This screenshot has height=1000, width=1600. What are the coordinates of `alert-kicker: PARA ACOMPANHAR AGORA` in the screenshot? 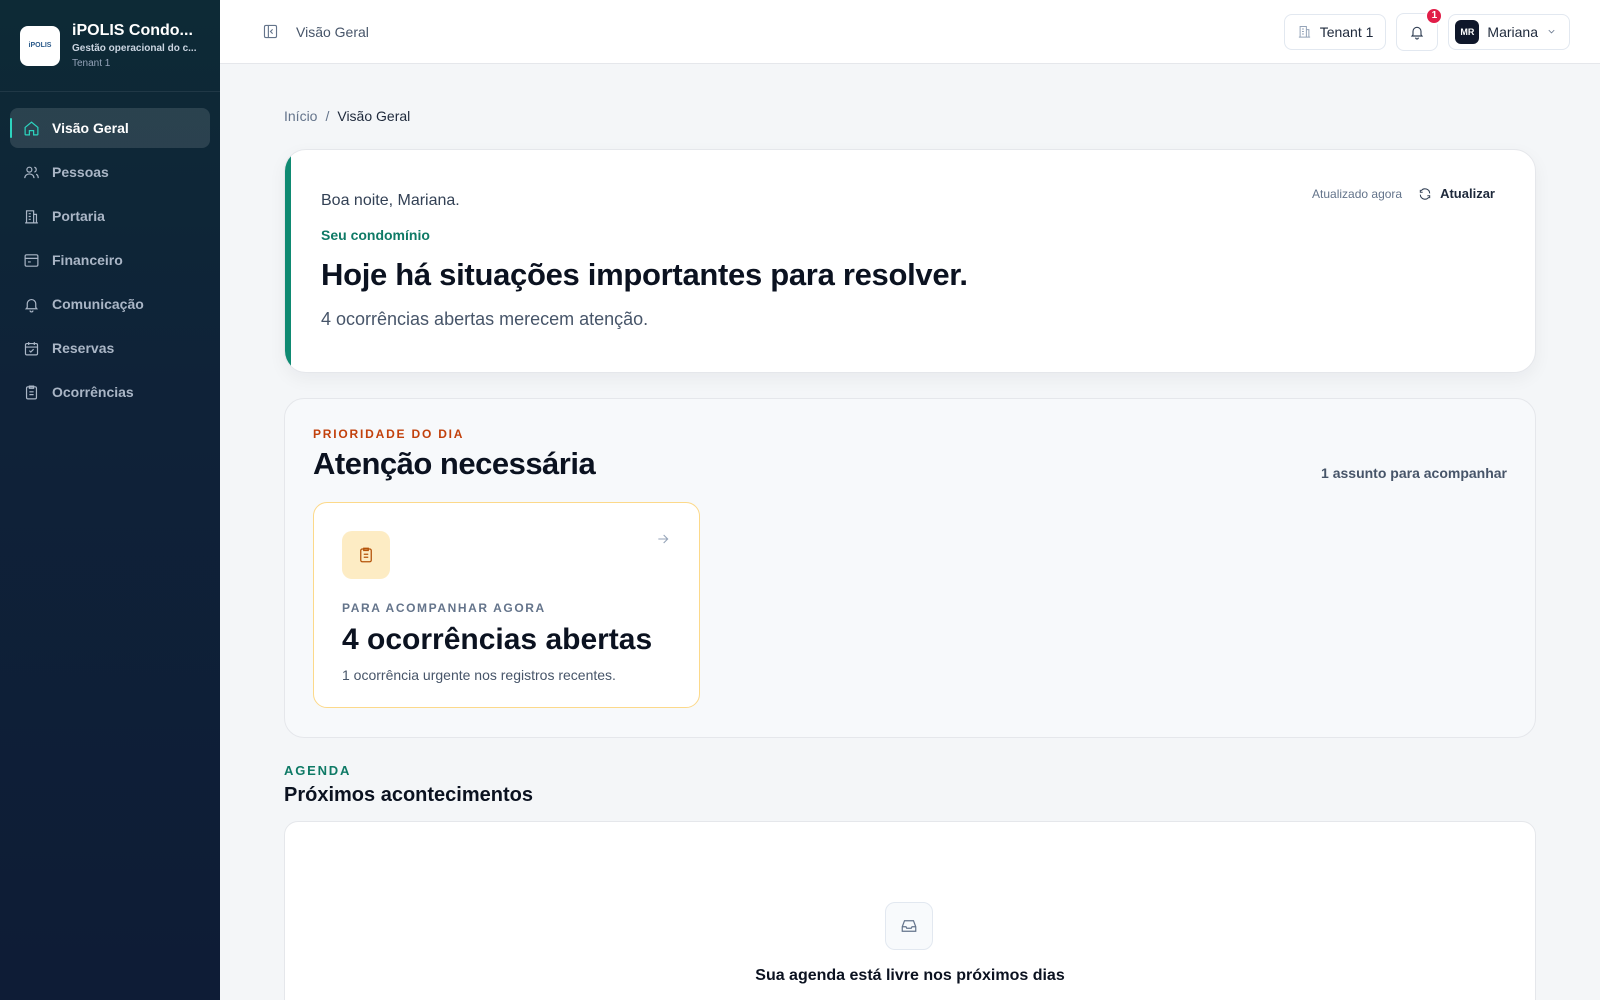 It's located at (444, 608).